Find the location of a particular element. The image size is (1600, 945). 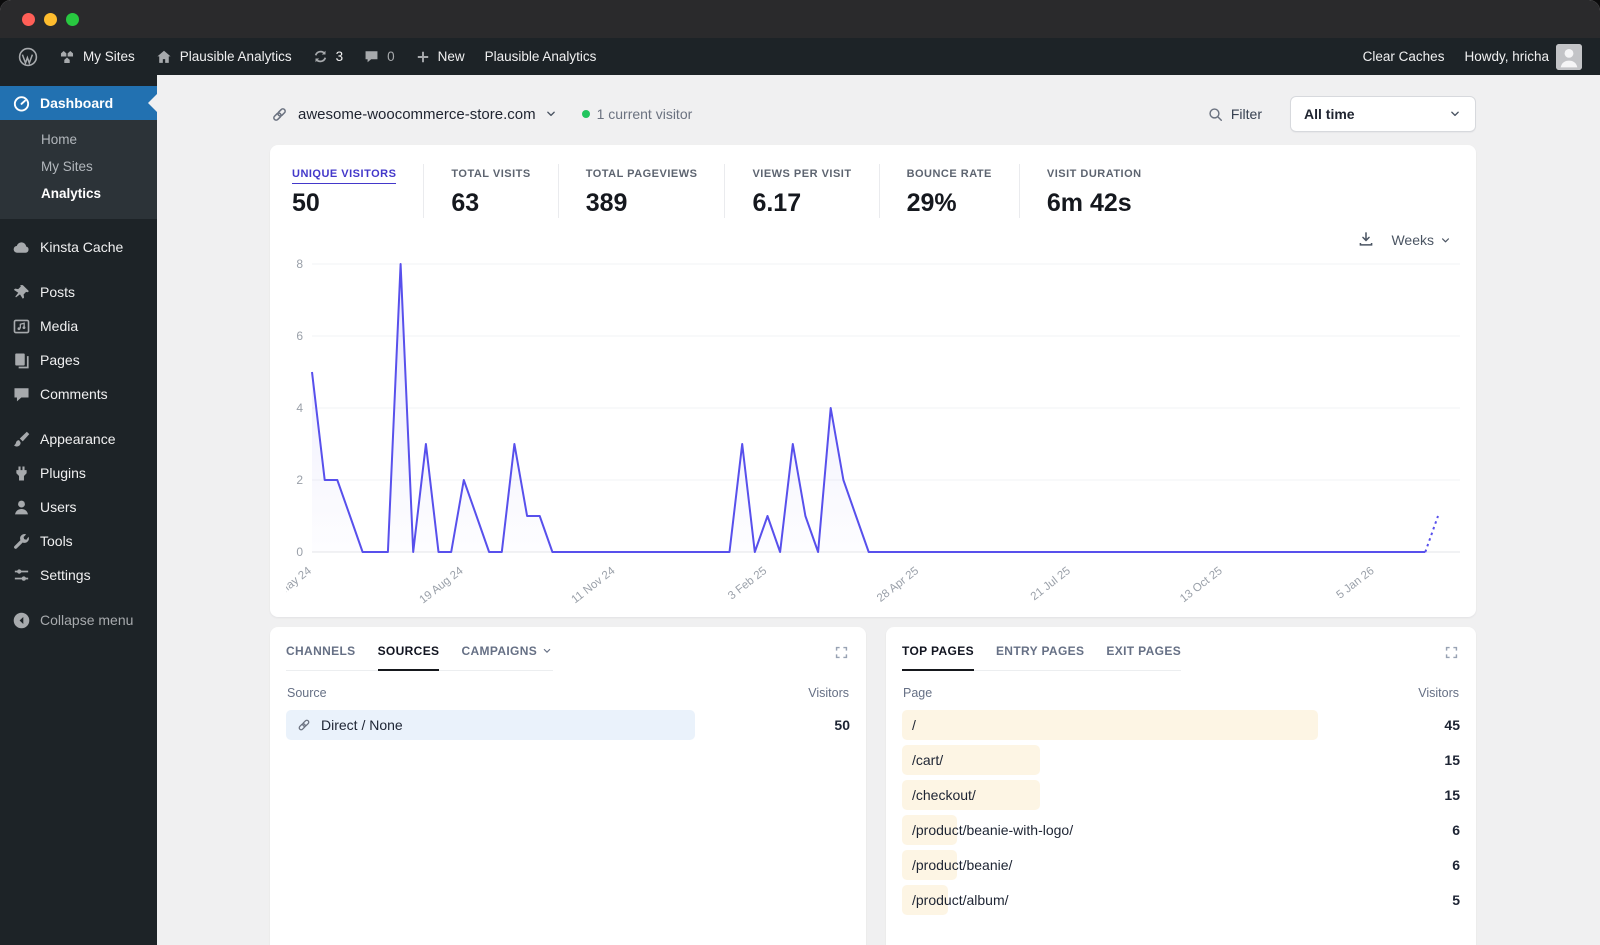

tab-sources: SOURCES is located at coordinates (408, 657).